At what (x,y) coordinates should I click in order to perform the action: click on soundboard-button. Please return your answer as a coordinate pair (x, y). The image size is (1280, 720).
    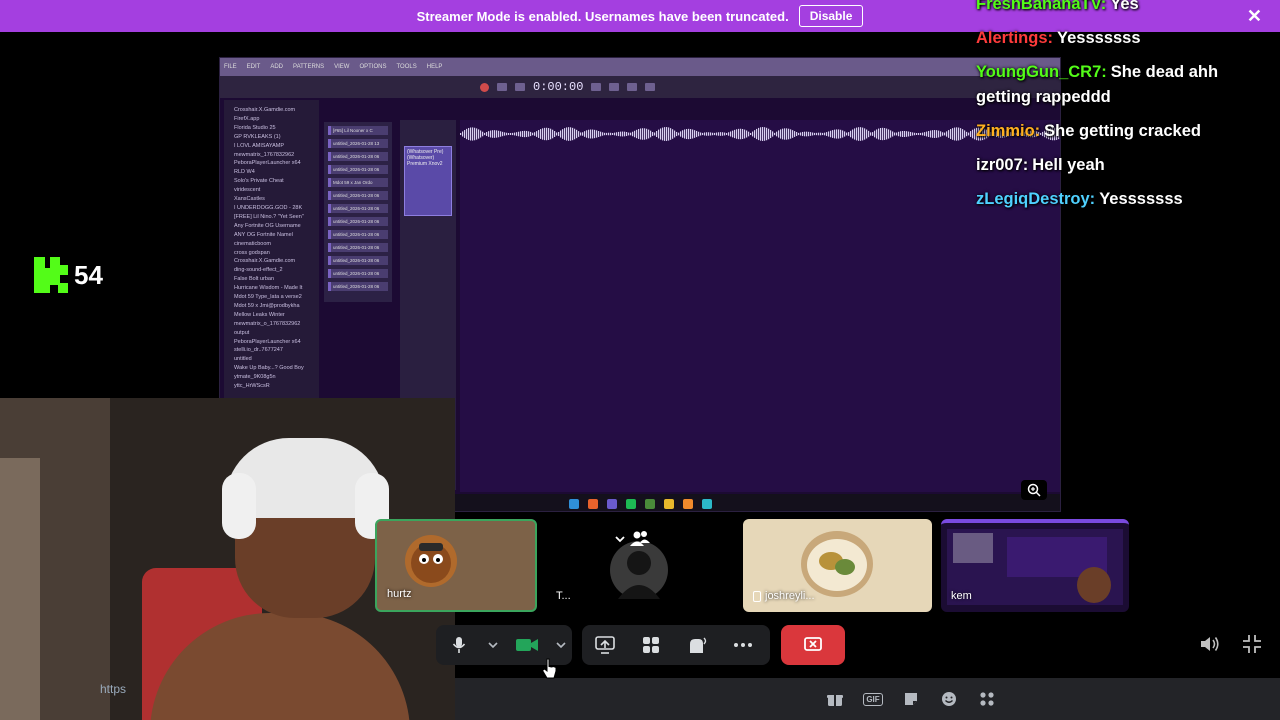
    Looking at the image, I should click on (697, 645).